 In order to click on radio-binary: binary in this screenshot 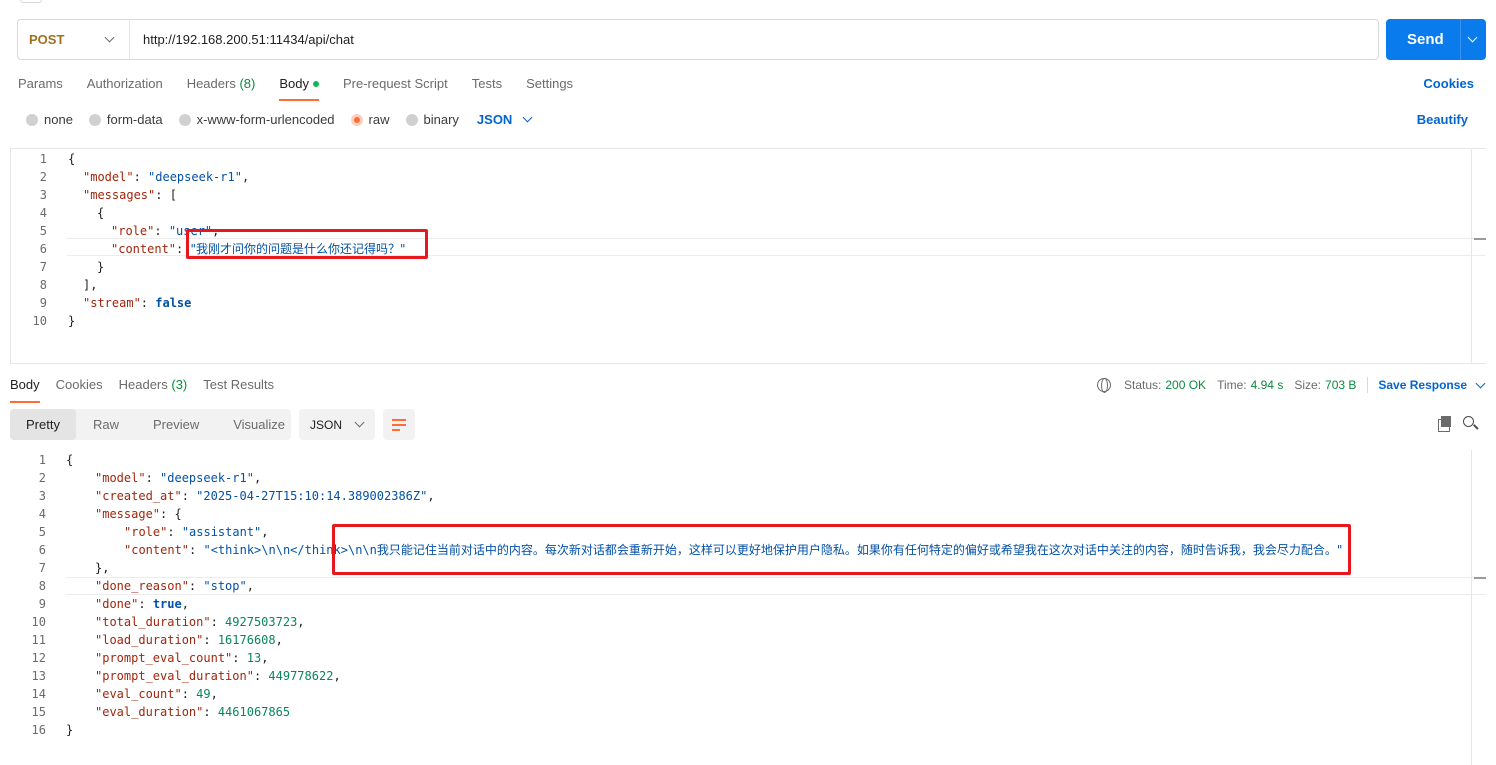, I will do `click(432, 119)`.